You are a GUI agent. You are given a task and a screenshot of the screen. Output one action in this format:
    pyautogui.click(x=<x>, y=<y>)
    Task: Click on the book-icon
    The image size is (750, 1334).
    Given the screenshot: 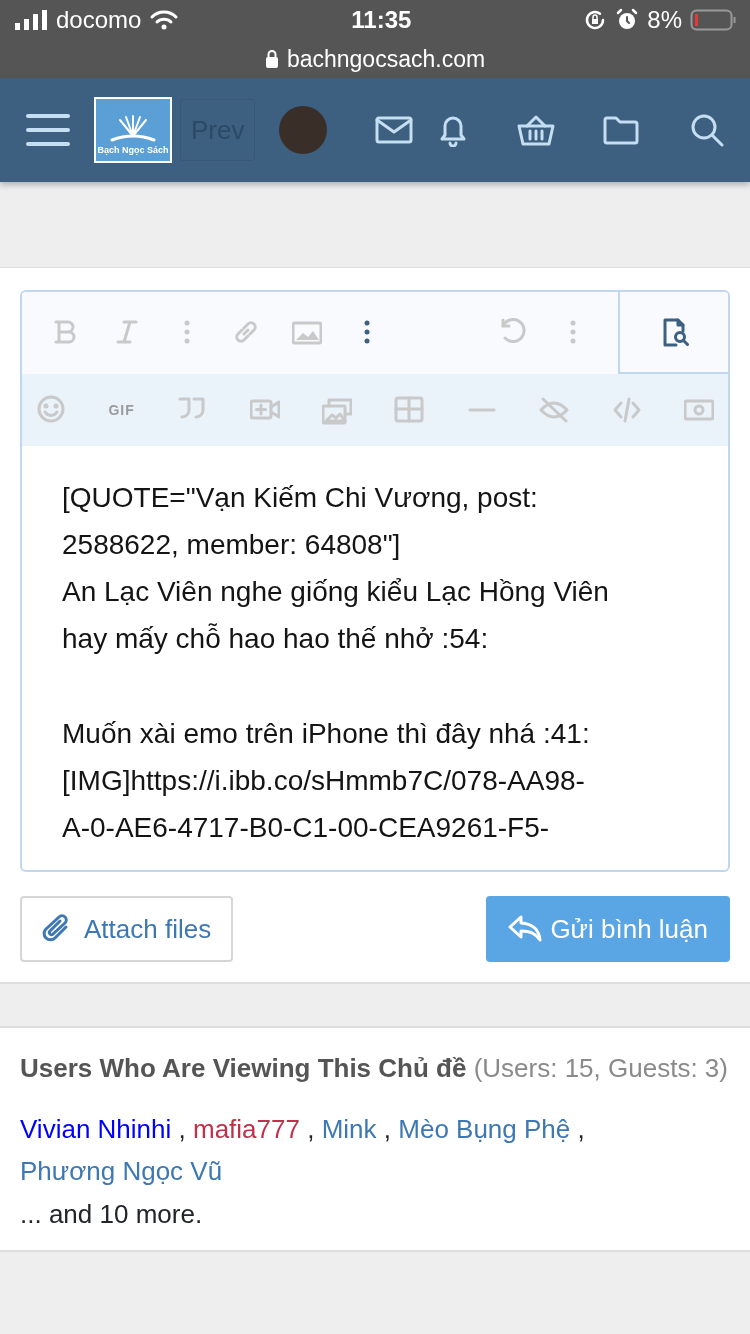 What is the action you would take?
    pyautogui.click(x=133, y=128)
    